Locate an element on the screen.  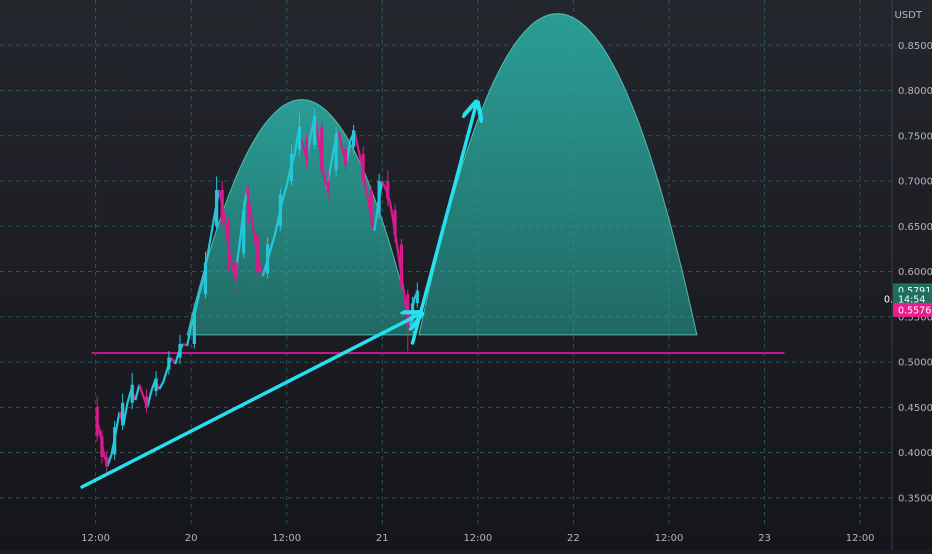
currency-label: USDT is located at coordinates (909, 15).